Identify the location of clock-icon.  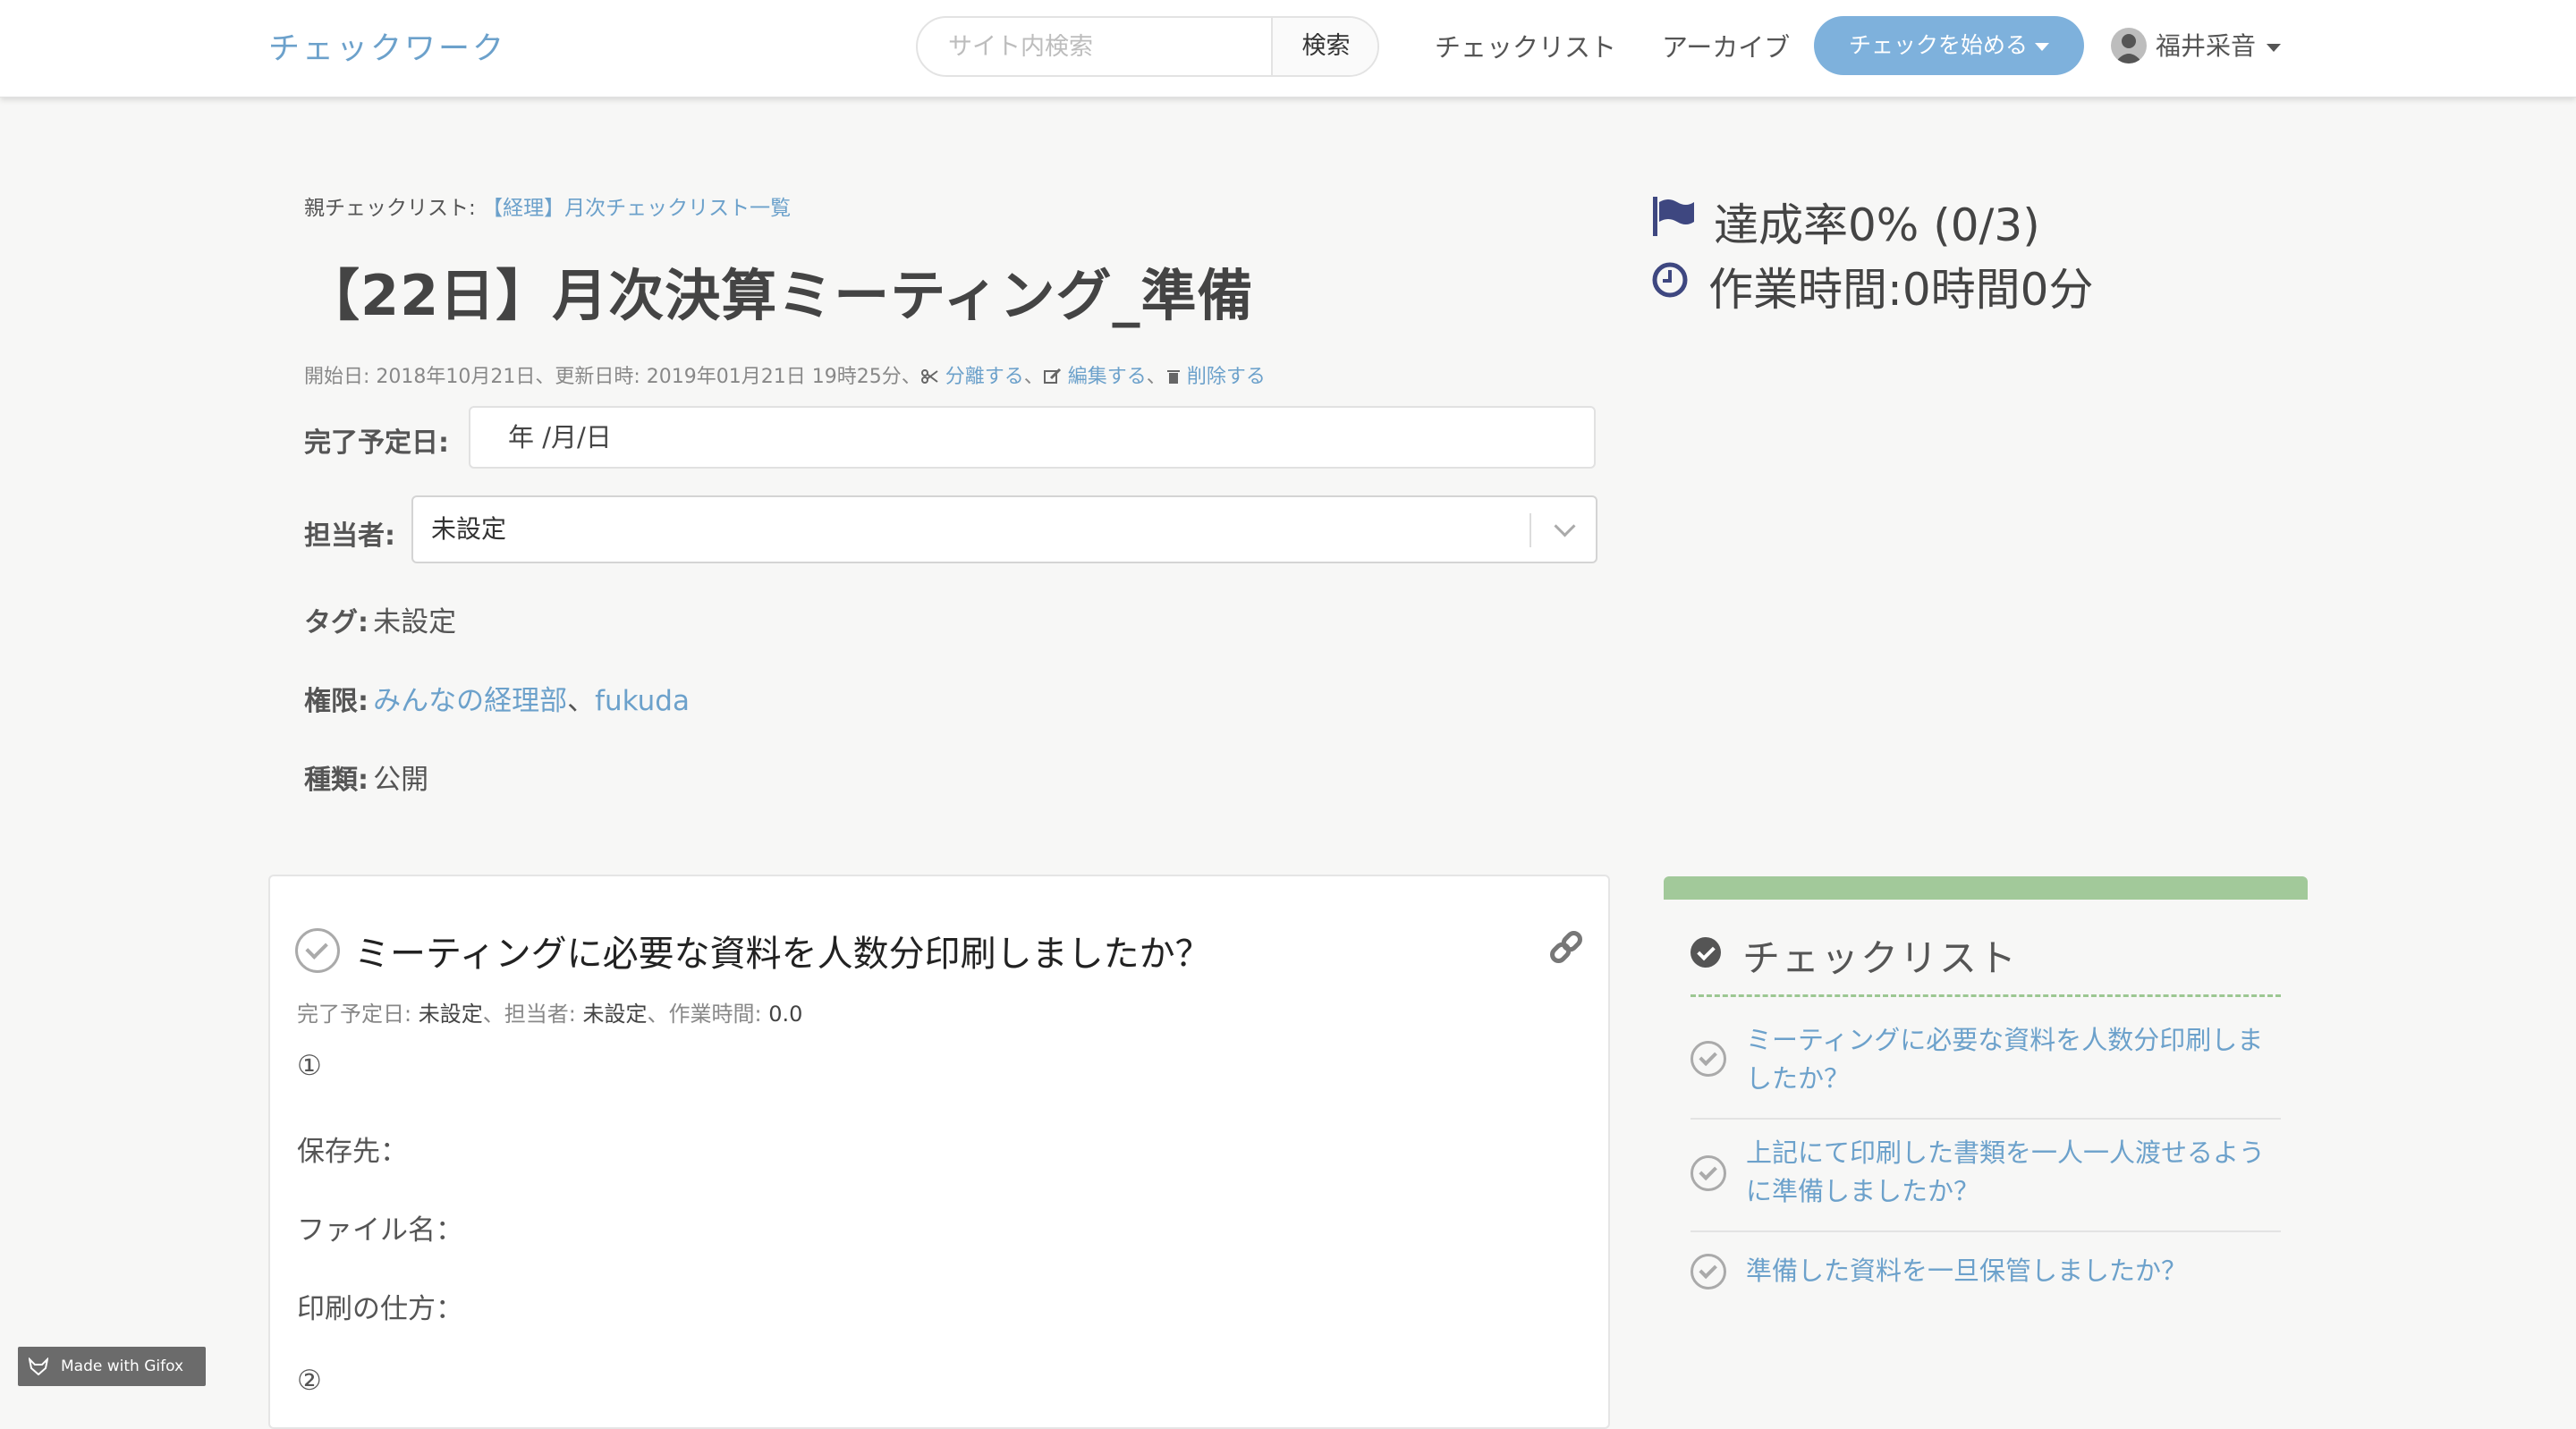
(1670, 280).